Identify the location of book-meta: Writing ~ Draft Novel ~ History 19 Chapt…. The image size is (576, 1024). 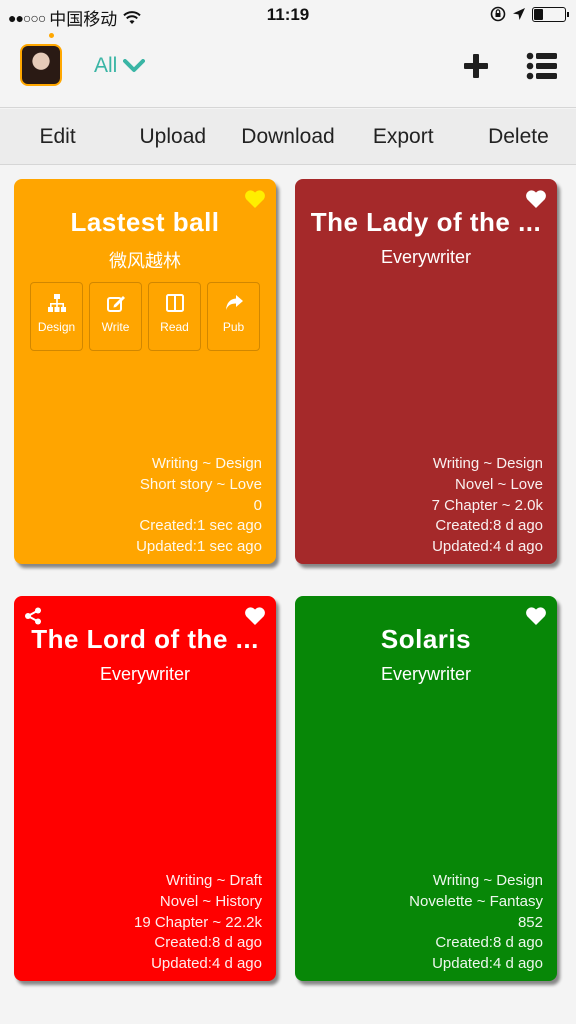
(198, 923).